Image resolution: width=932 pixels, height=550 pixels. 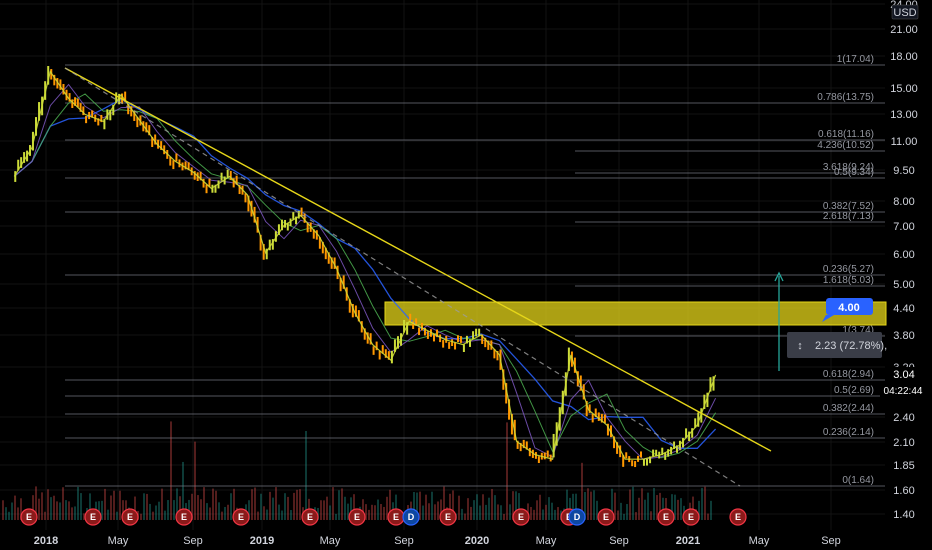 I want to click on measure-label: 2.23 (72.78%),, so click(x=851, y=346).